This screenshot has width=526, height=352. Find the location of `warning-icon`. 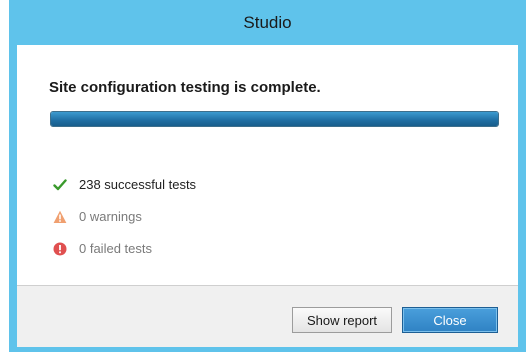

warning-icon is located at coordinates (60, 217).